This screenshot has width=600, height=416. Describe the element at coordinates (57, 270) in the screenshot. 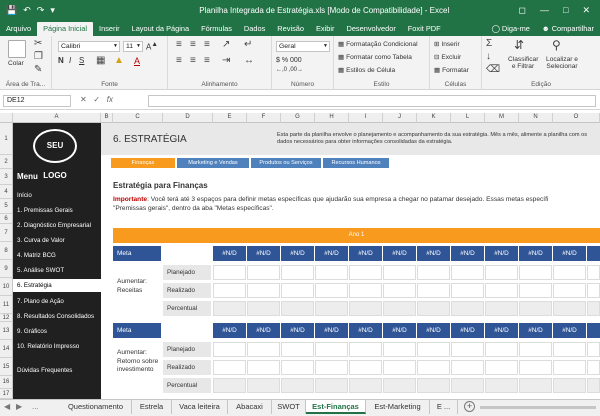

I see `sidebar-item-swot: 5. Análise SWOT` at that location.